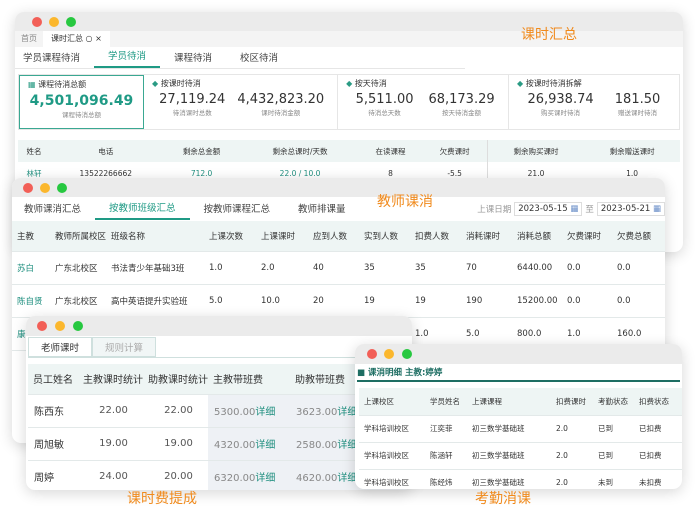 Image resolution: width=695 pixels, height=510 pixels. Describe the element at coordinates (520, 428) in the screenshot. I see `table-row: 学科培训校区 江奕菲 初三数学基础班 2.0 已到 已扣费` at that location.